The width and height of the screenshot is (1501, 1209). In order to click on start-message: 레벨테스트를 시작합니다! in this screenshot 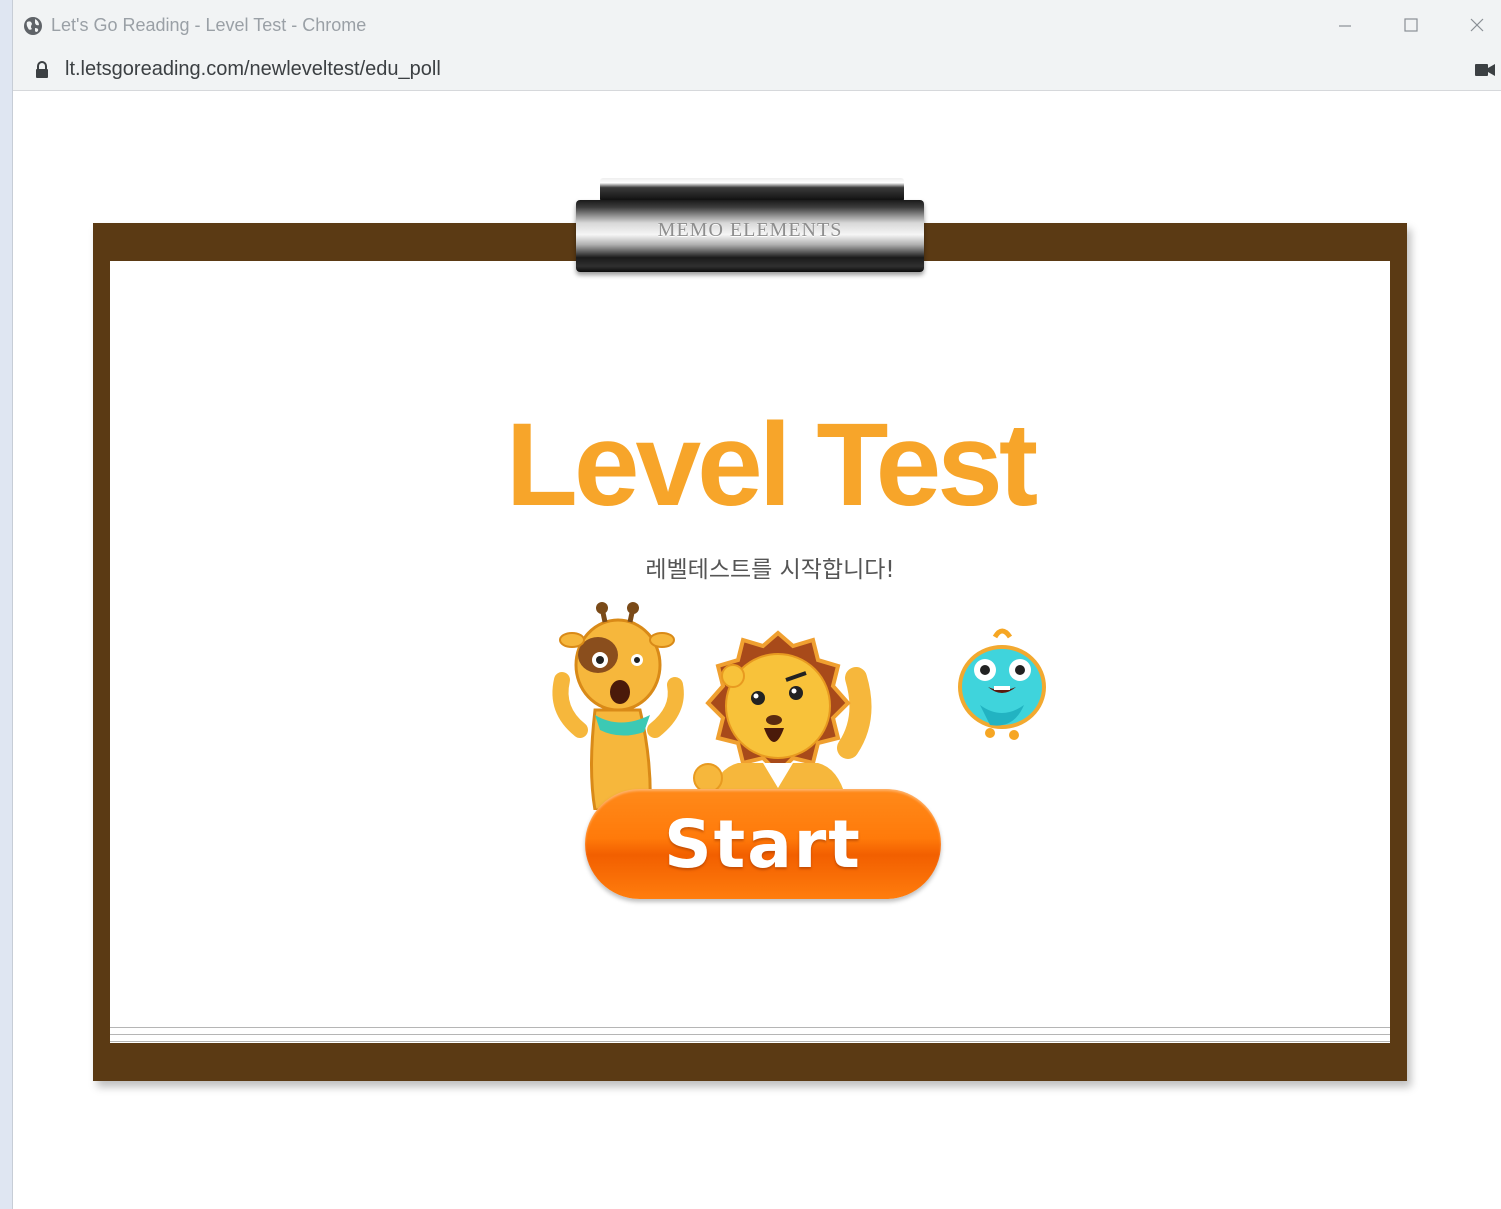, I will do `click(770, 570)`.